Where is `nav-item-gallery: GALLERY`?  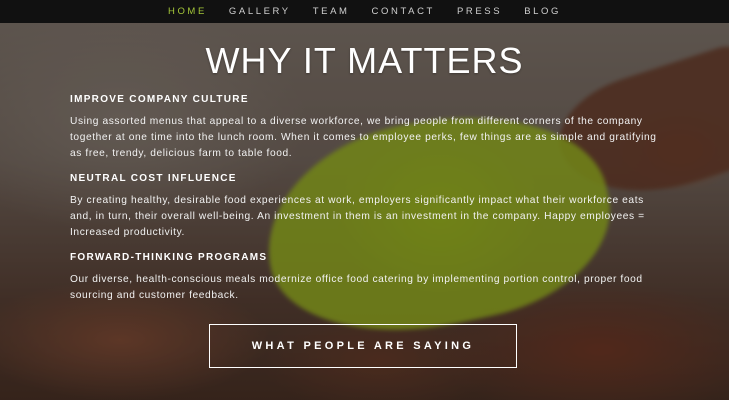 nav-item-gallery: GALLERY is located at coordinates (260, 11).